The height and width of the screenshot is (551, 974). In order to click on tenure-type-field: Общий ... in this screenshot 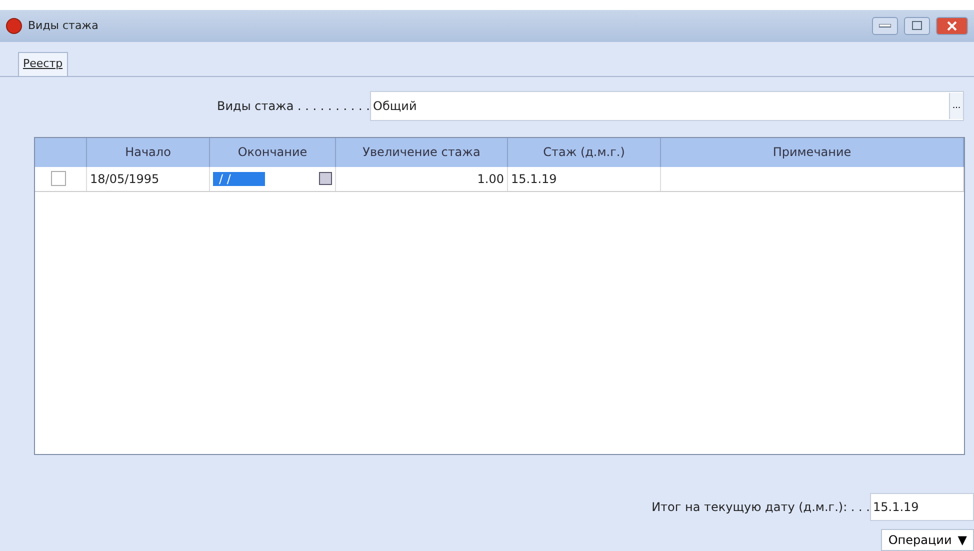, I will do `click(667, 105)`.